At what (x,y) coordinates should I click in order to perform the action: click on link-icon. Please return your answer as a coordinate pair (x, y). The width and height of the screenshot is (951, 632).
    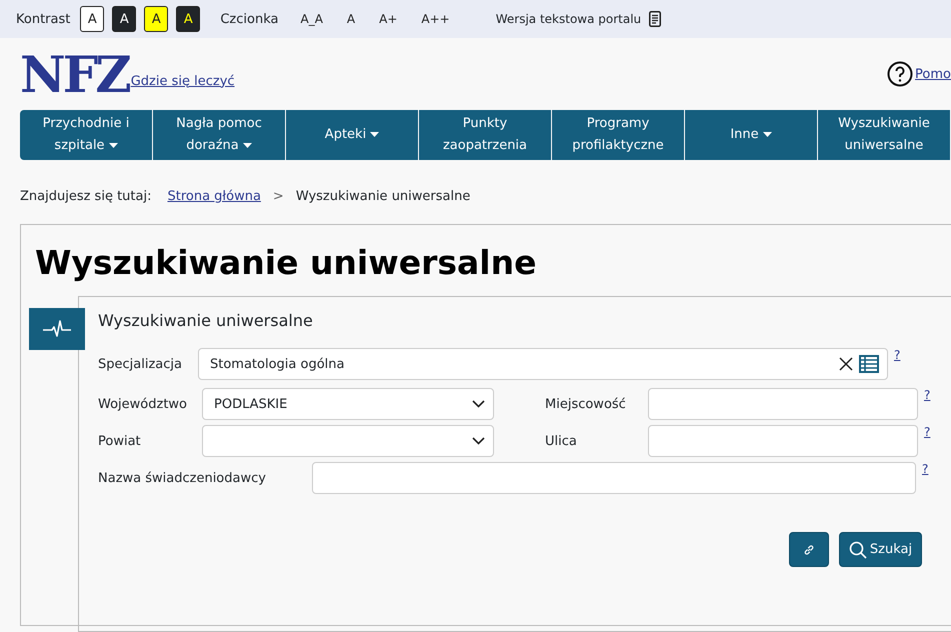
    Looking at the image, I should click on (809, 550).